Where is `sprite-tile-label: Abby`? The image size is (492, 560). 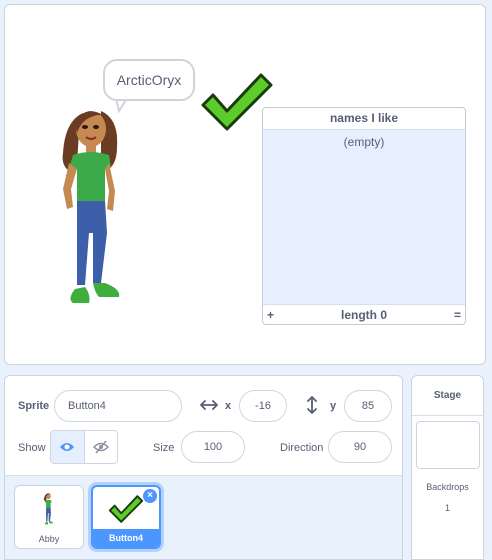 sprite-tile-label: Abby is located at coordinates (49, 539).